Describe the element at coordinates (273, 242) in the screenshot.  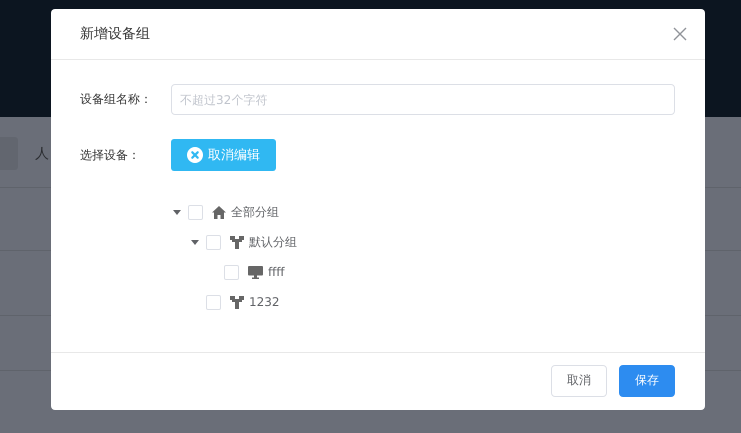
I see `tree-node-label: 默认分组` at that location.